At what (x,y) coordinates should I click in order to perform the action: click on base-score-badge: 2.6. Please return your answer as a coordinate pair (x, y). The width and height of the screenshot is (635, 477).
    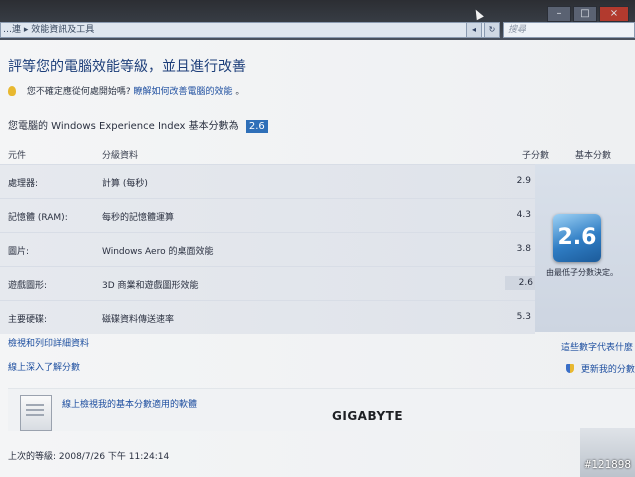
    Looking at the image, I should click on (577, 238).